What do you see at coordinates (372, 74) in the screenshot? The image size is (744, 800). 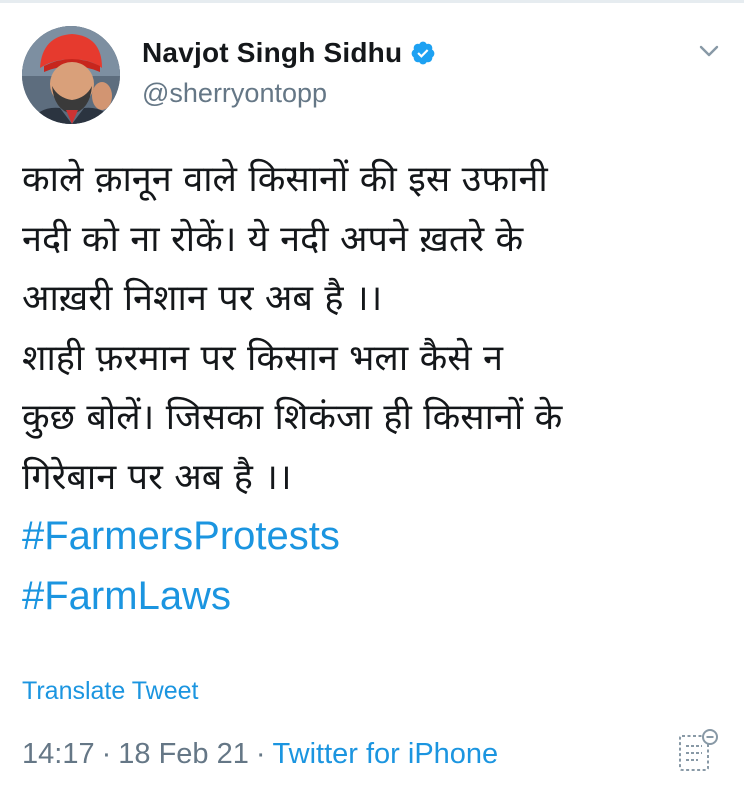 I see `tweet-header: Navjot Singh Sidhu @sherryontopp` at bounding box center [372, 74].